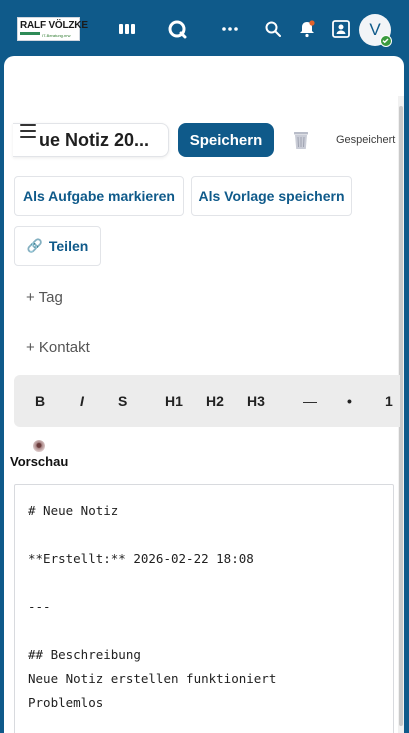 This screenshot has height=733, width=409. What do you see at coordinates (82, 401) in the screenshot?
I see `italic-button: I` at bounding box center [82, 401].